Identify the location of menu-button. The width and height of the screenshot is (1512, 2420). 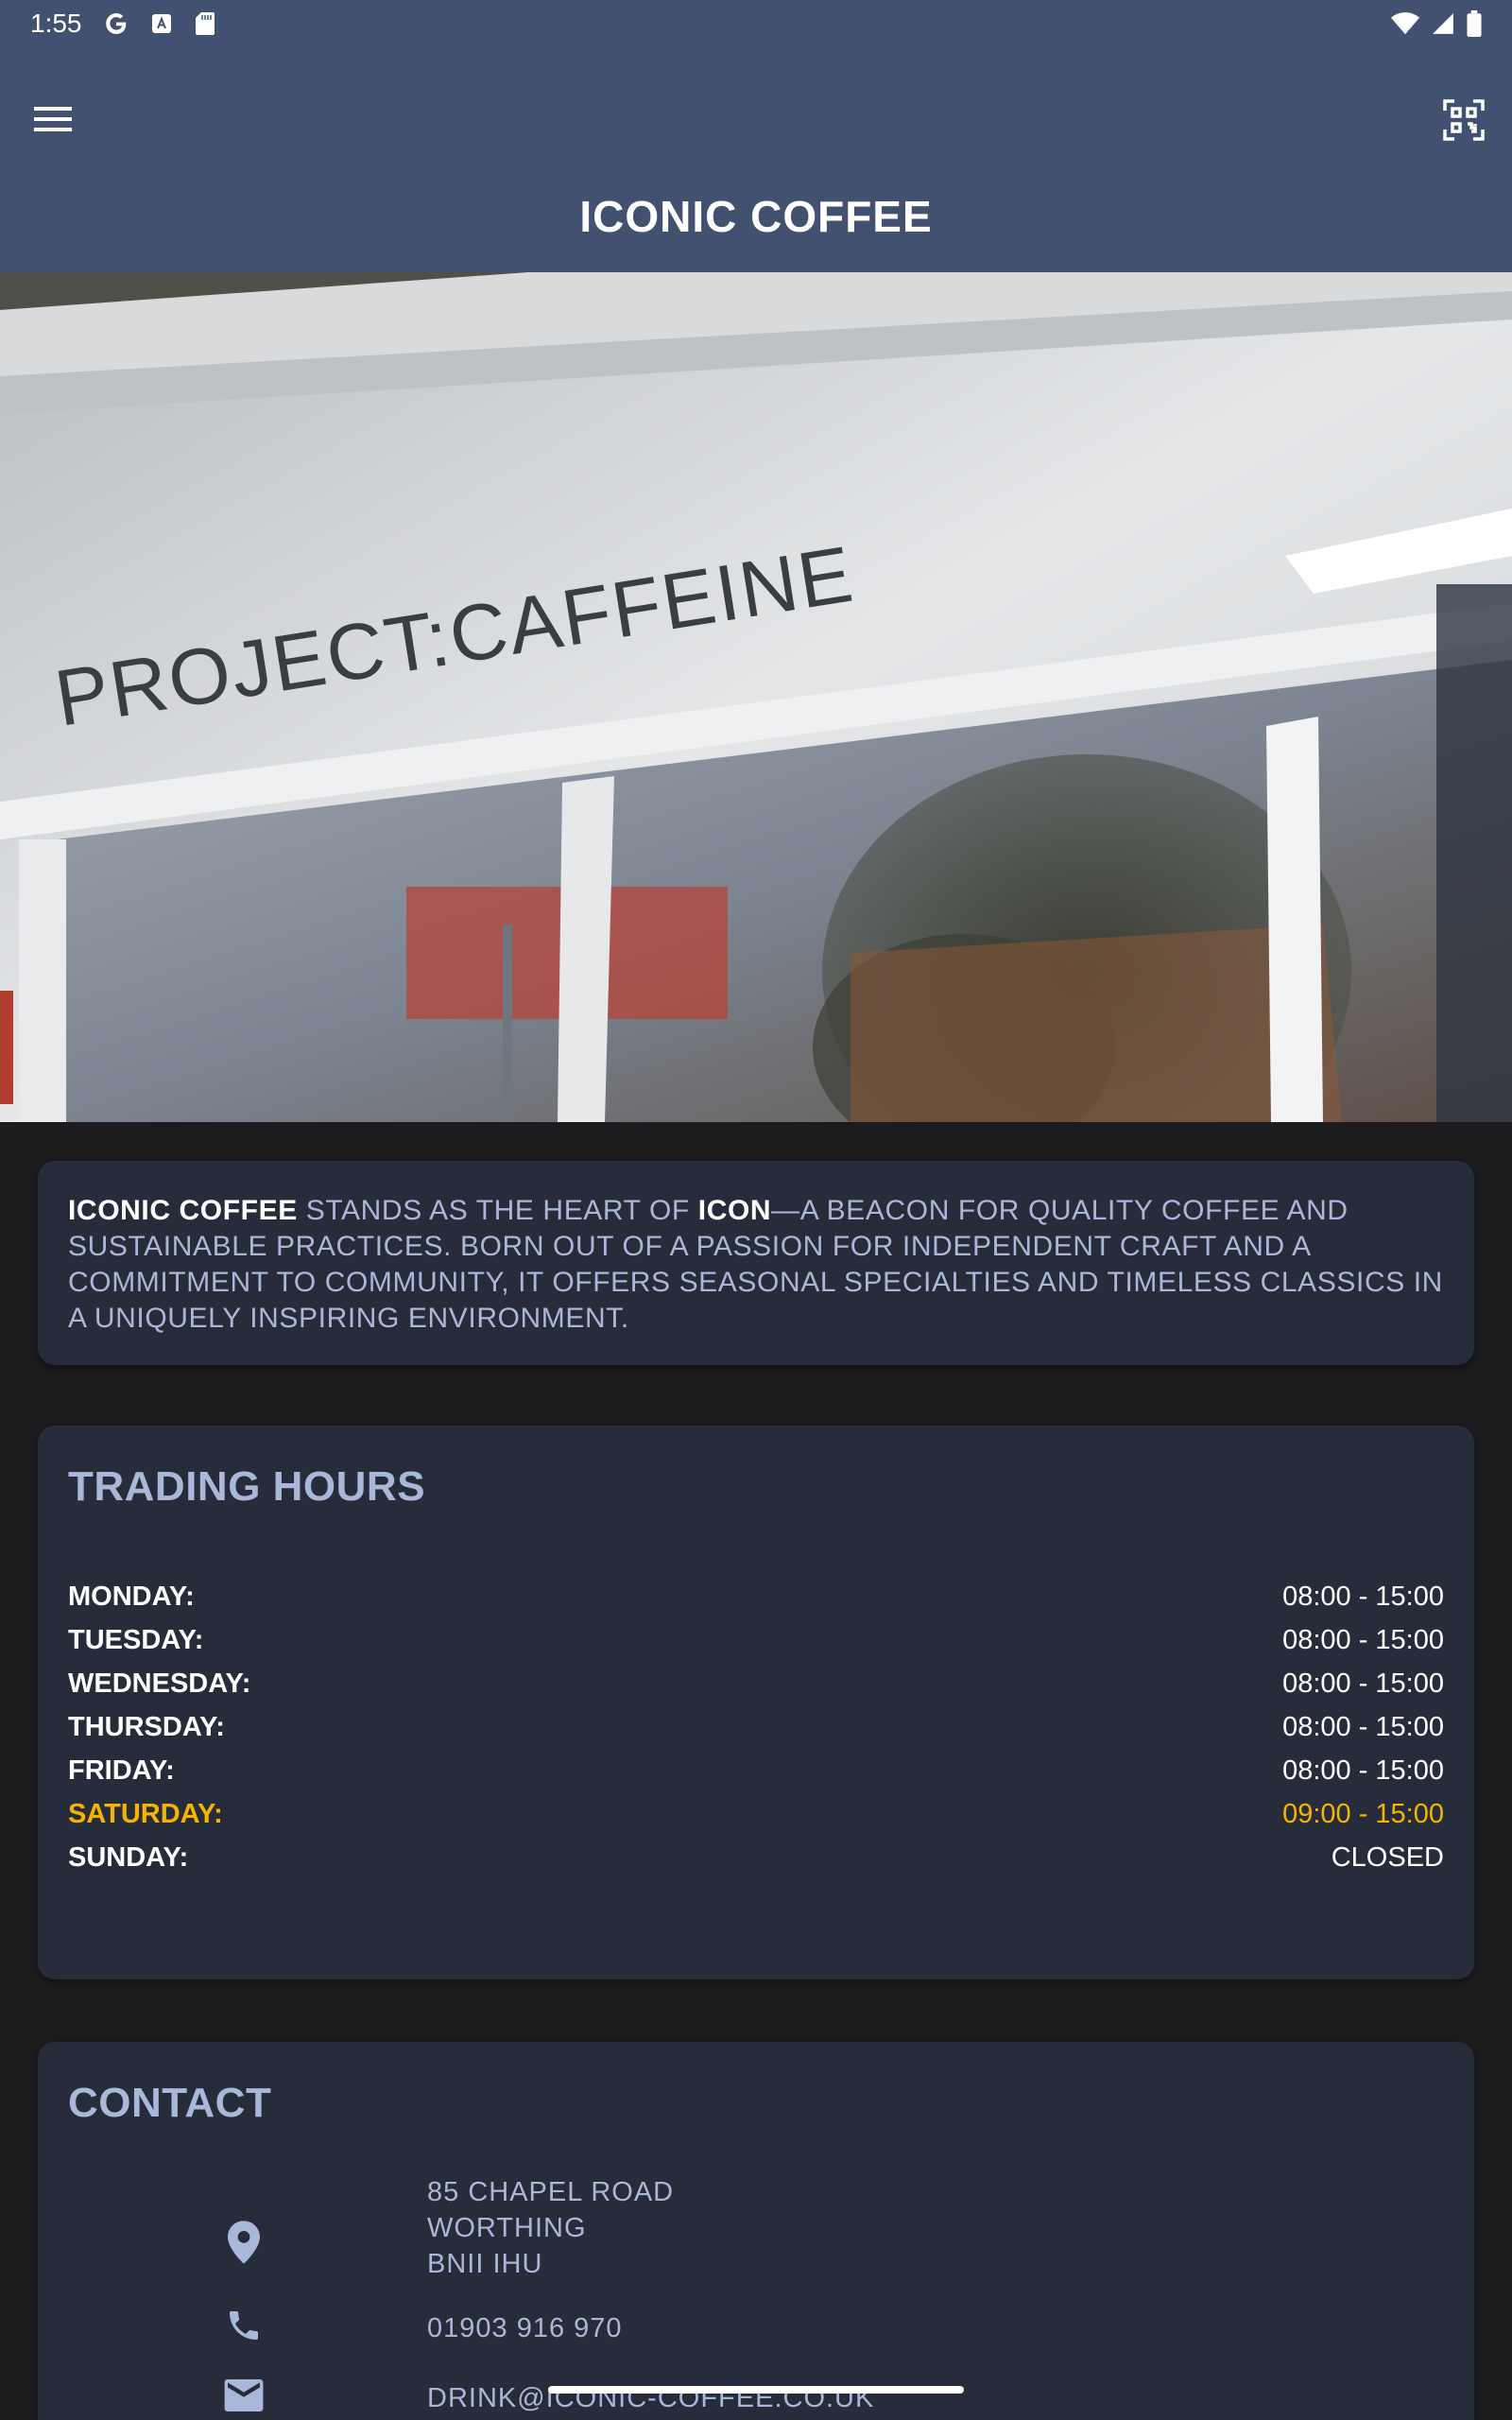
(53, 121).